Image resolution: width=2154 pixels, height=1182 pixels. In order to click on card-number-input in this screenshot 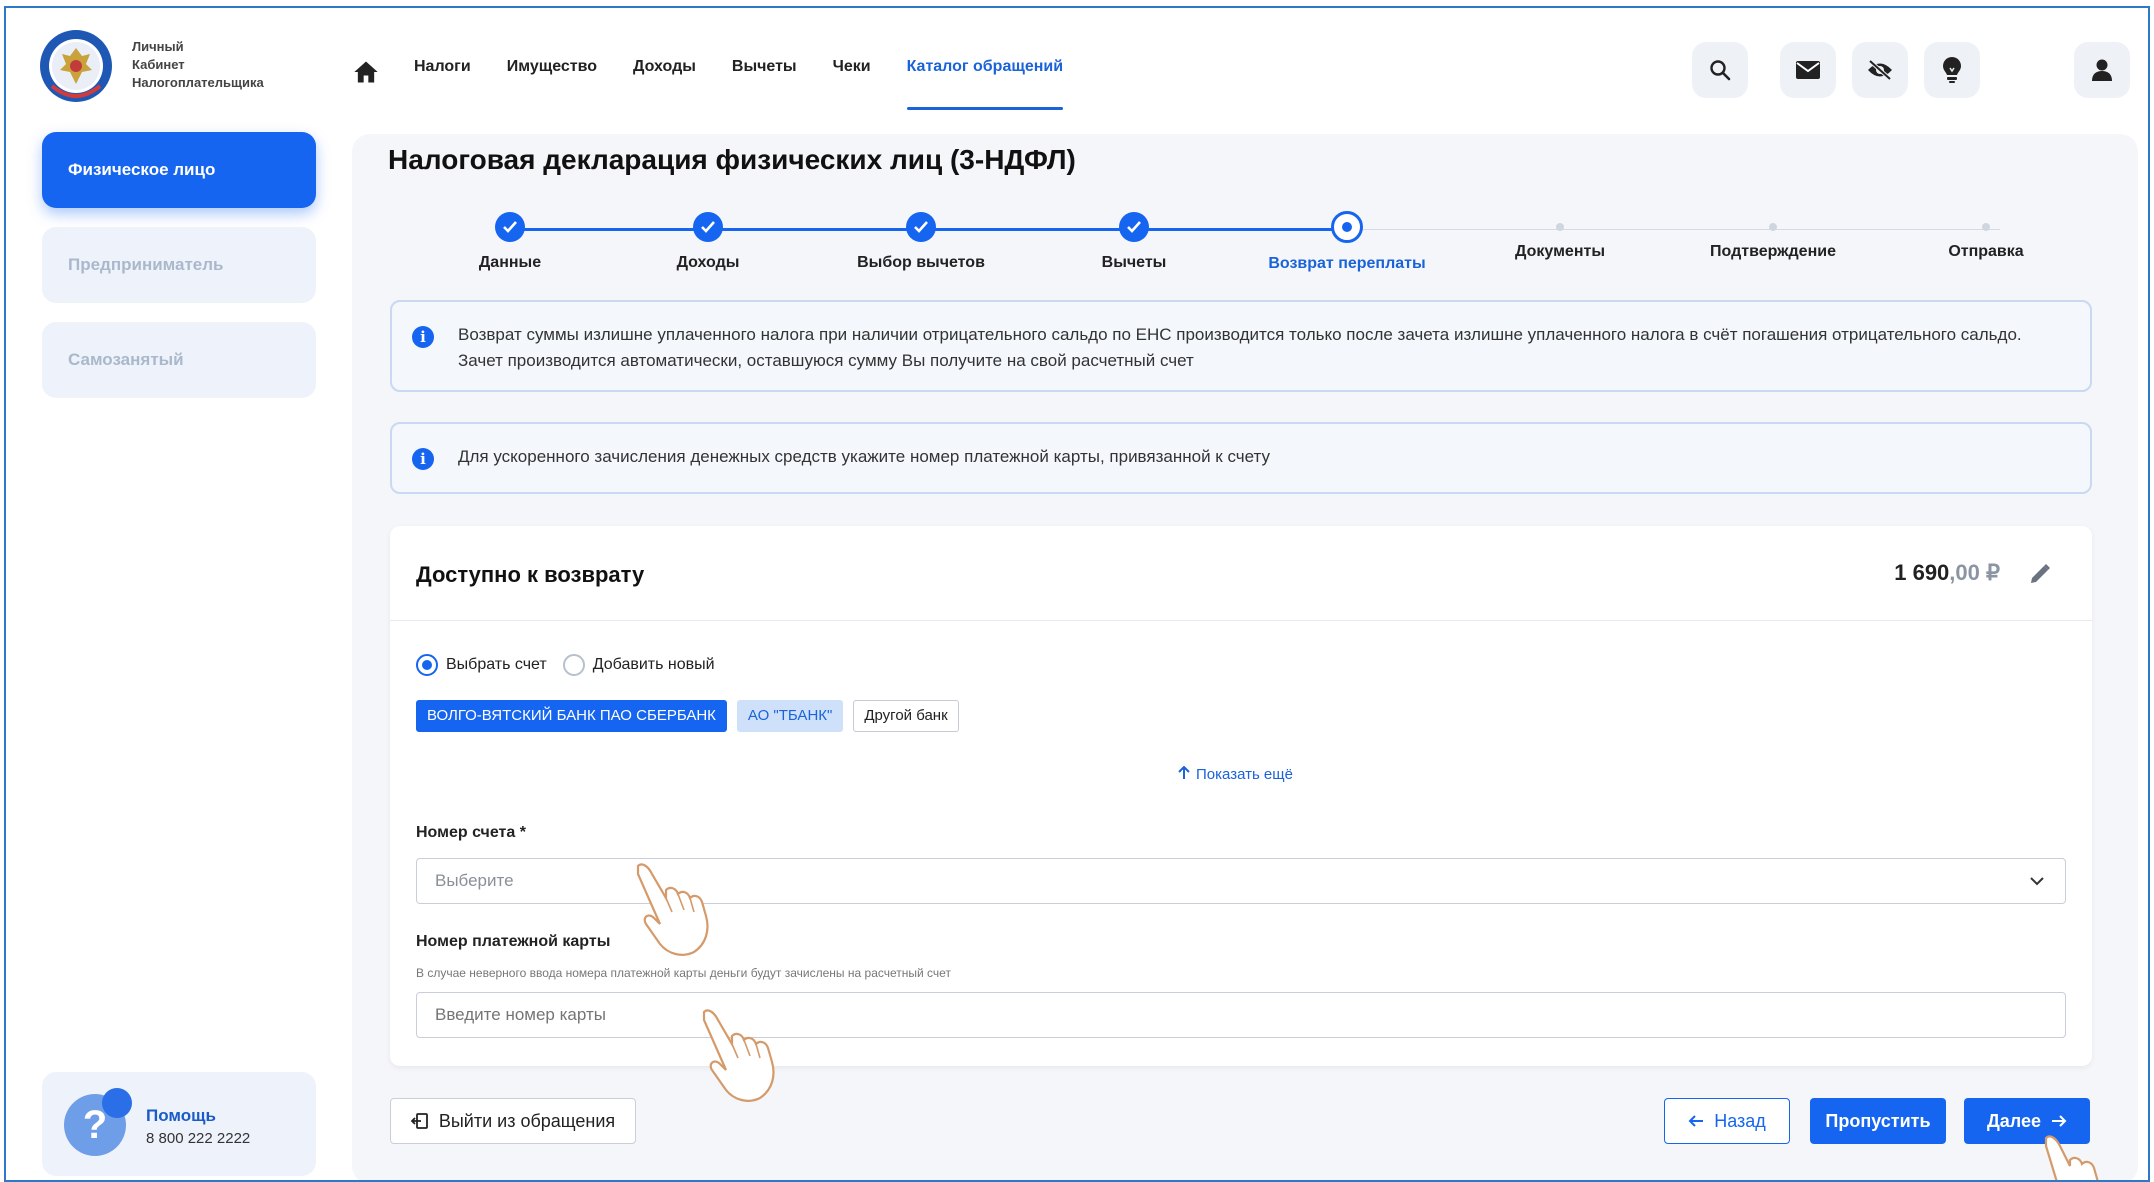, I will do `click(1241, 1015)`.